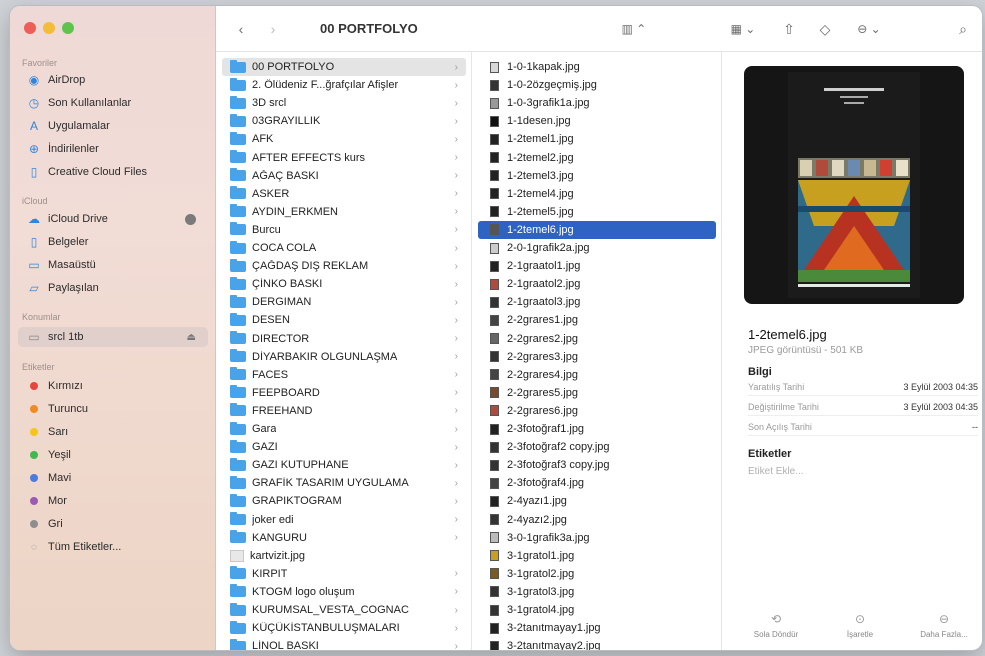  I want to click on file-list-item: 2-2grares3.jpg, so click(597, 357).